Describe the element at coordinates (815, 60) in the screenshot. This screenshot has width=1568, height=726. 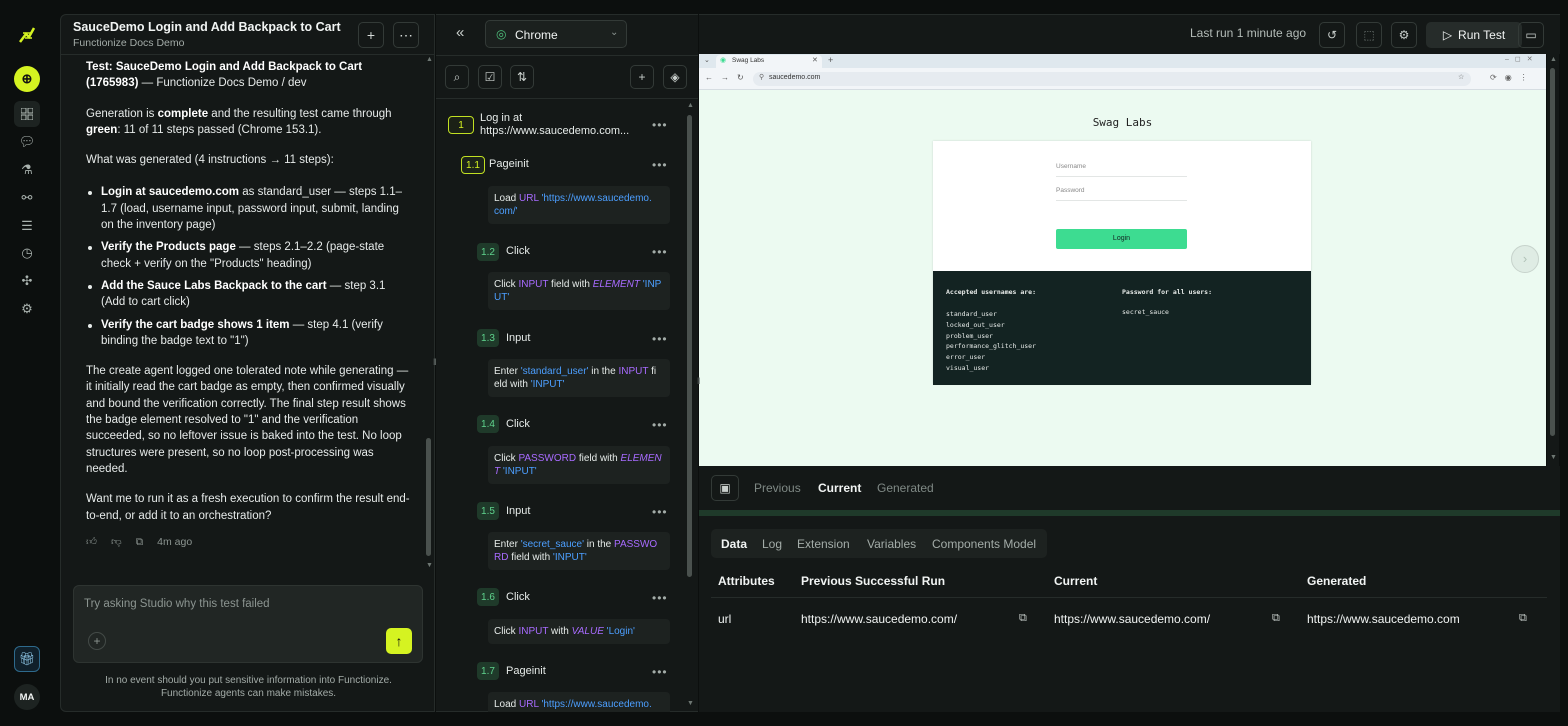
I see `close-icon: ✕` at that location.